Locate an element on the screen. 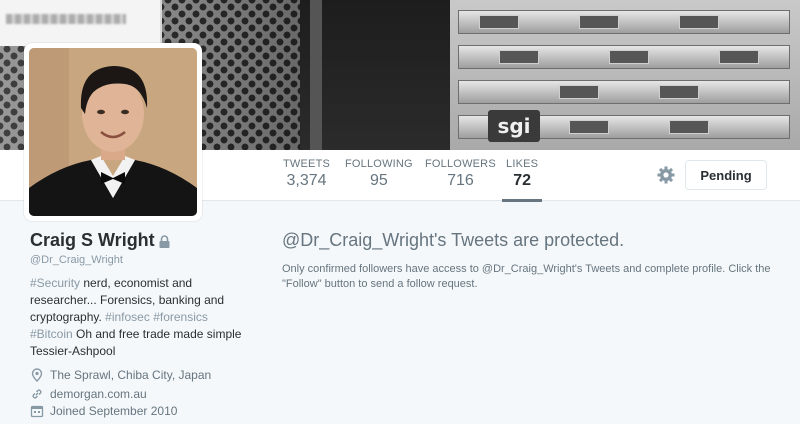  banner-blurred-note is located at coordinates (81, 23).